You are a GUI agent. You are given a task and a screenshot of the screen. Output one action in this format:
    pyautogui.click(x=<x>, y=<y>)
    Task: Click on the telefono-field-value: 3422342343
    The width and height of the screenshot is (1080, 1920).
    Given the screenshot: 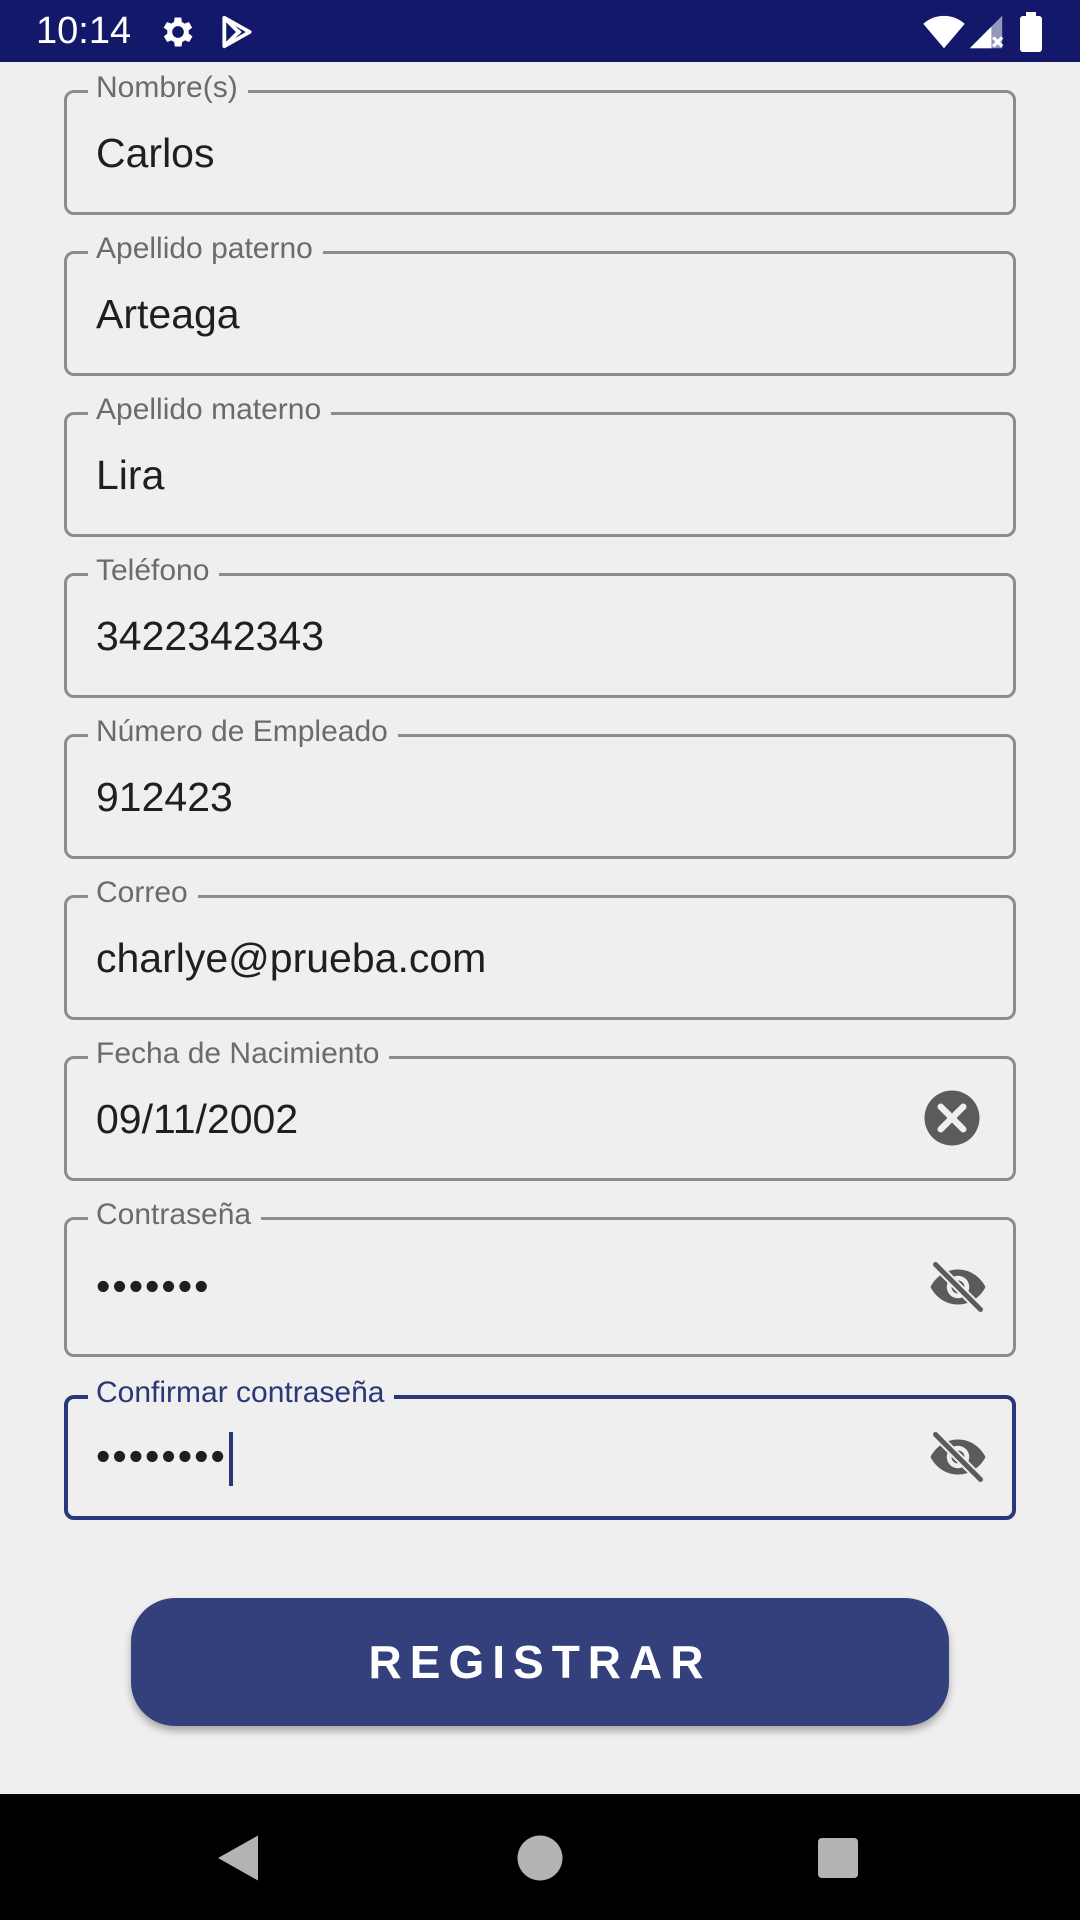 What is the action you would take?
    pyautogui.click(x=210, y=636)
    